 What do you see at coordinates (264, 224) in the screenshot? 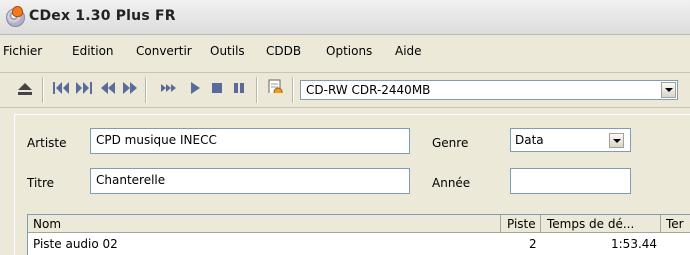
I see `column-header-name: Nom` at bounding box center [264, 224].